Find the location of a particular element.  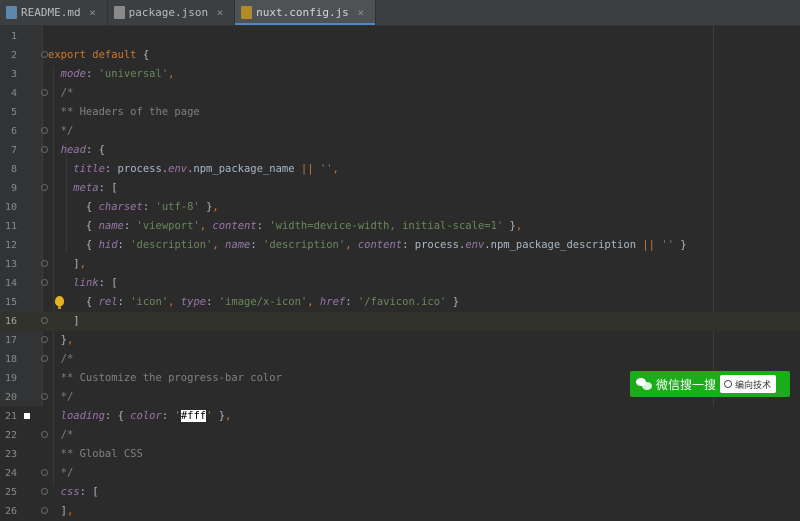

code-line: 25 css: [ is located at coordinates (400, 492).